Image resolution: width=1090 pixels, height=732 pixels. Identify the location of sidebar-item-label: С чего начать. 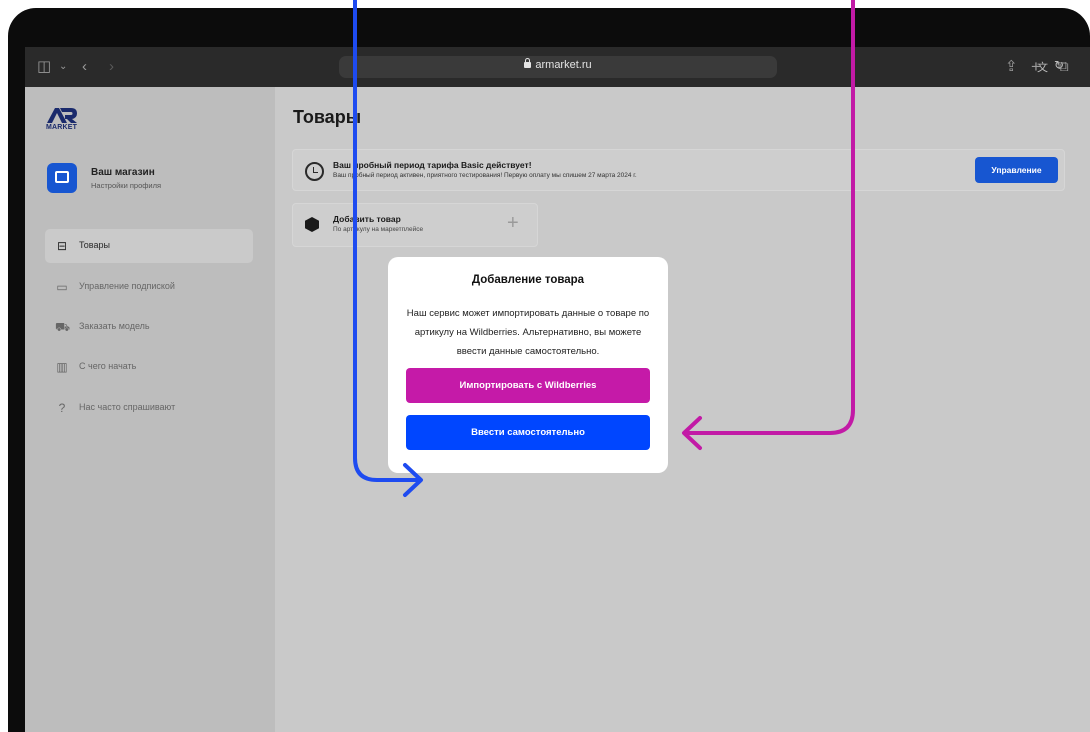
(108, 366).